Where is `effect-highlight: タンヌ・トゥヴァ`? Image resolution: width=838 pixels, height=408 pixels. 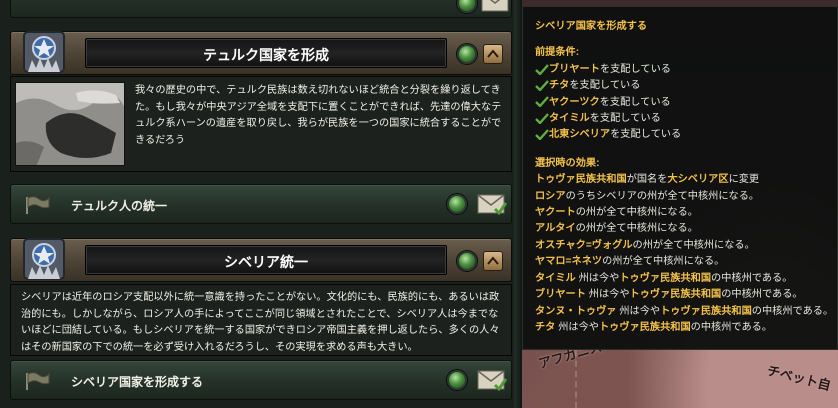
effect-highlight: タンヌ・トゥヴァ is located at coordinates (576, 311).